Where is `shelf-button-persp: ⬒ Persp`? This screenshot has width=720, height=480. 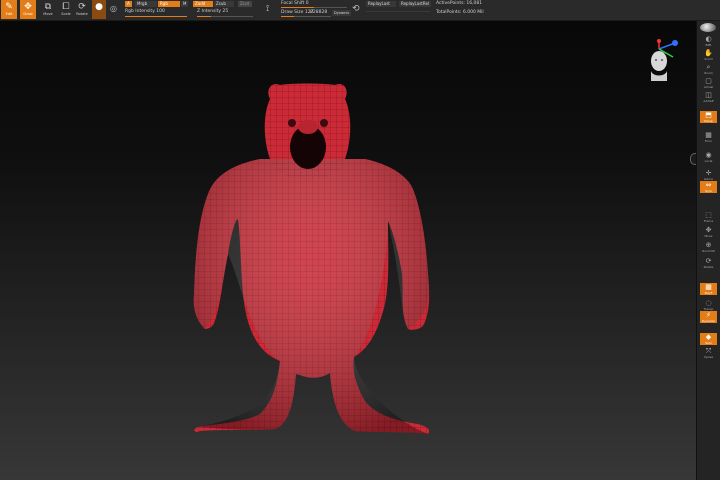 shelf-button-persp: ⬒ Persp is located at coordinates (708, 117).